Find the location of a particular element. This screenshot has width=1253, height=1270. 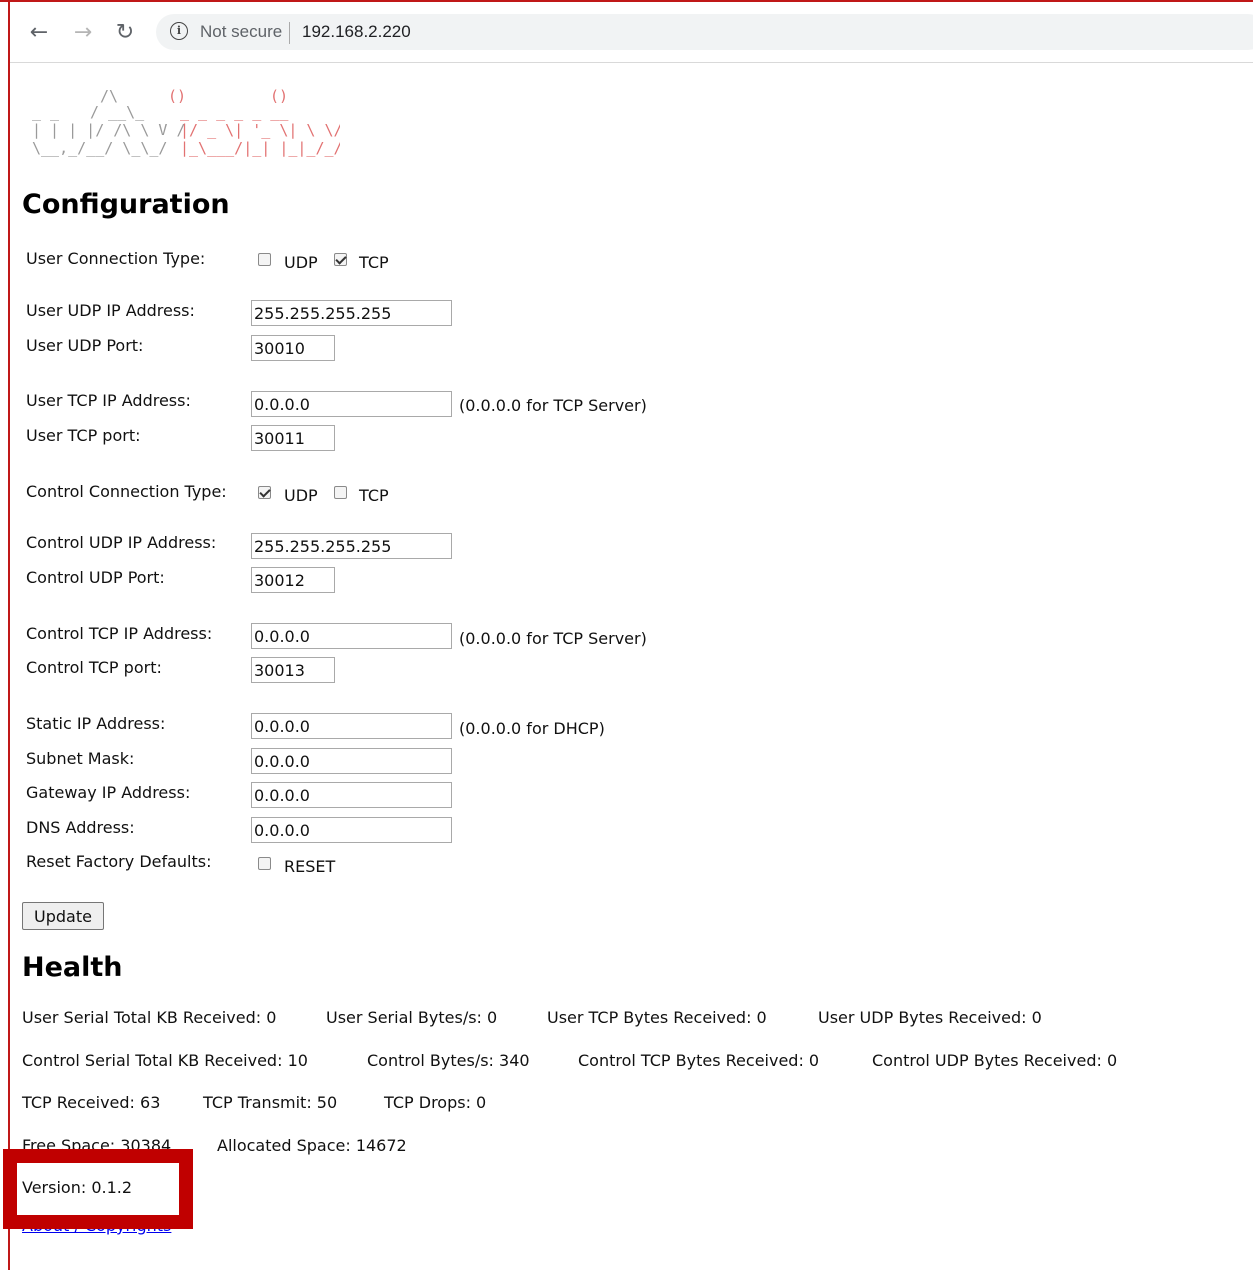

user-udp-ip-label: User UDP IP Address: is located at coordinates (110, 310).